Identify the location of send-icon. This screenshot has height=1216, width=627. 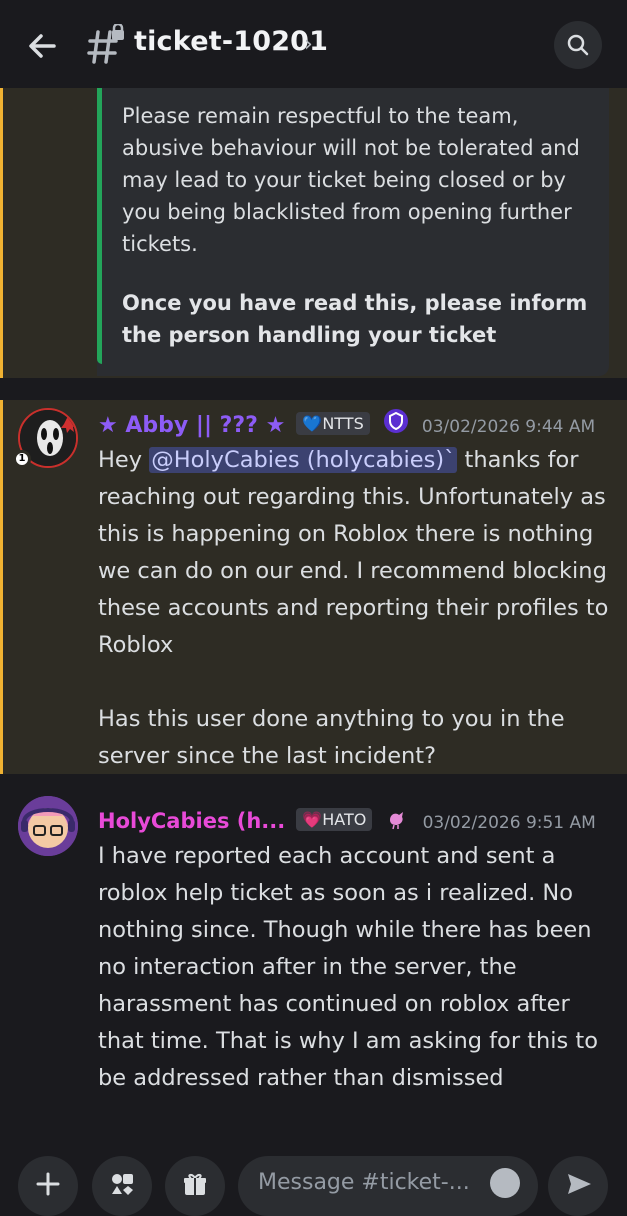
(579, 1184).